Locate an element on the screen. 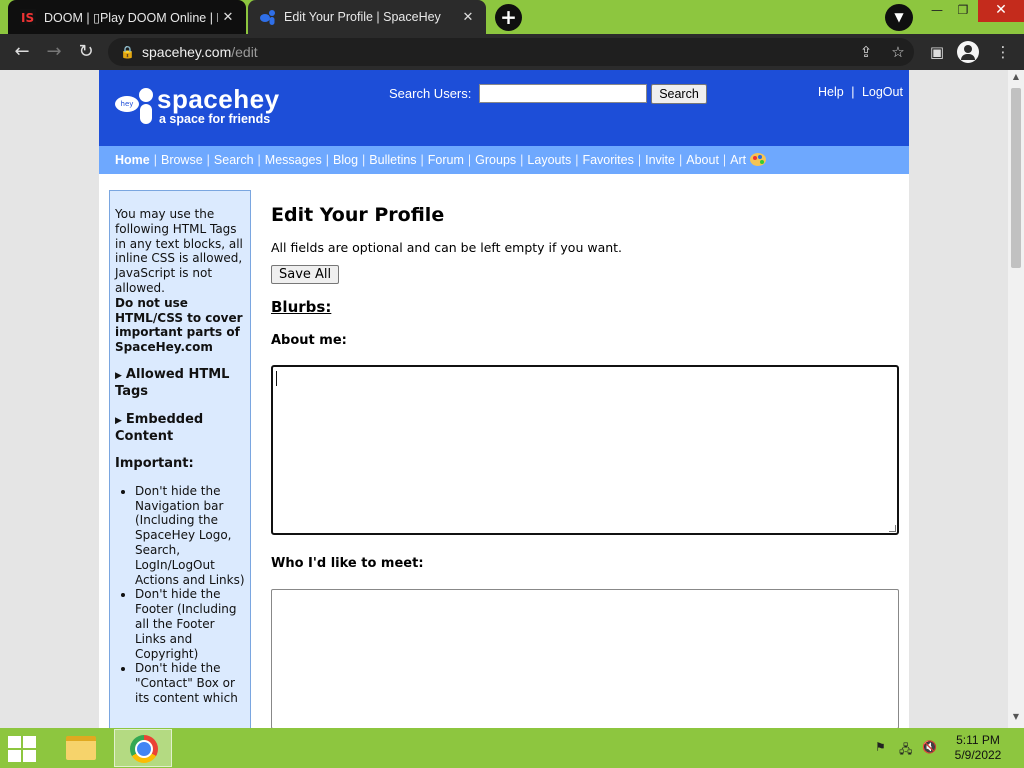 The image size is (1024, 768). about-me-label: About me: is located at coordinates (309, 340).